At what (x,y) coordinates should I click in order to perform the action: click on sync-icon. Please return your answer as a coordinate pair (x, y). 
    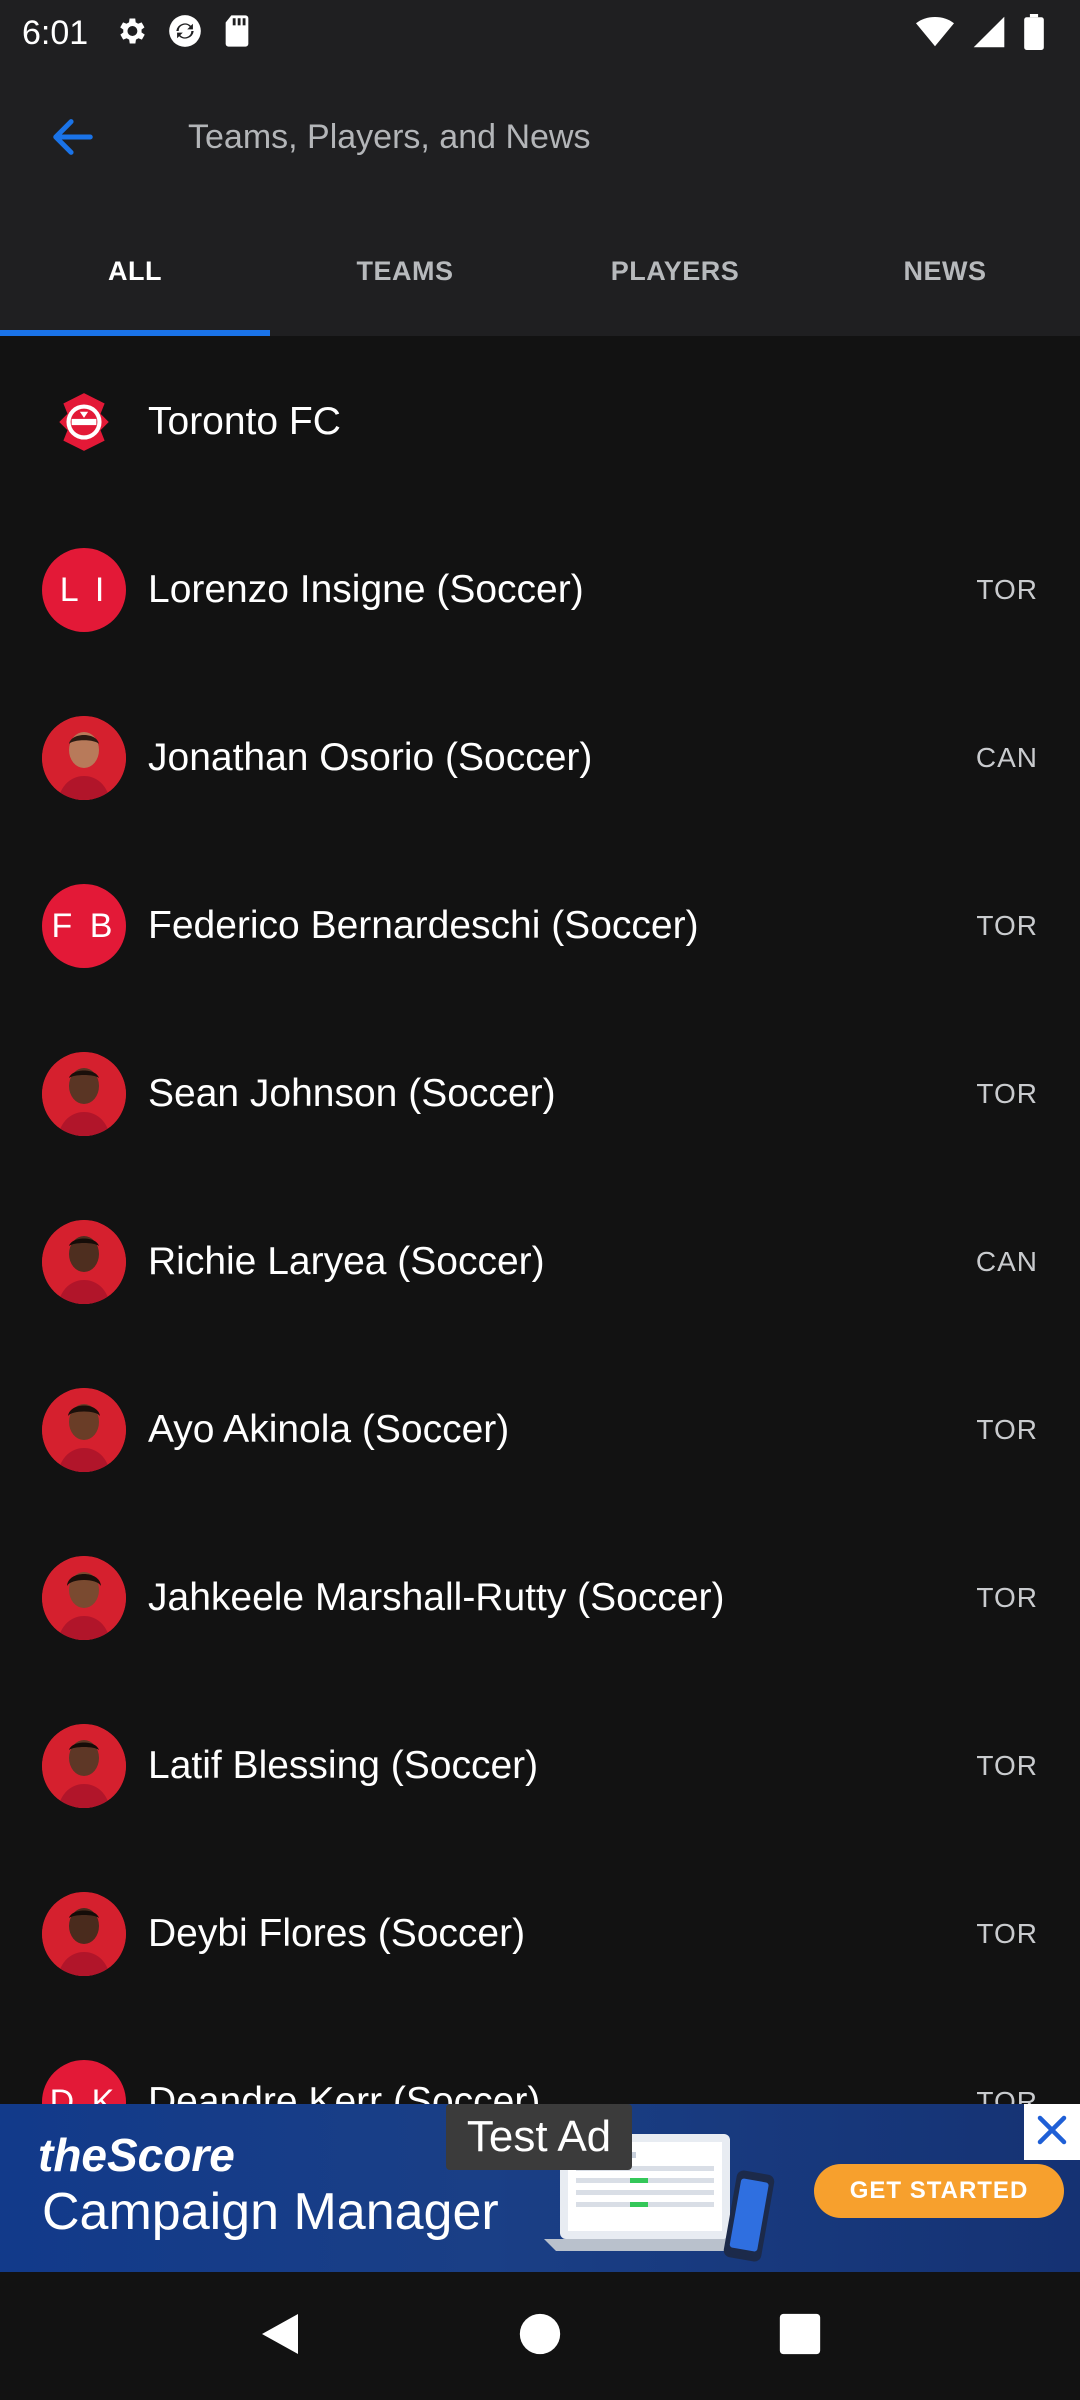
    Looking at the image, I should click on (185, 33).